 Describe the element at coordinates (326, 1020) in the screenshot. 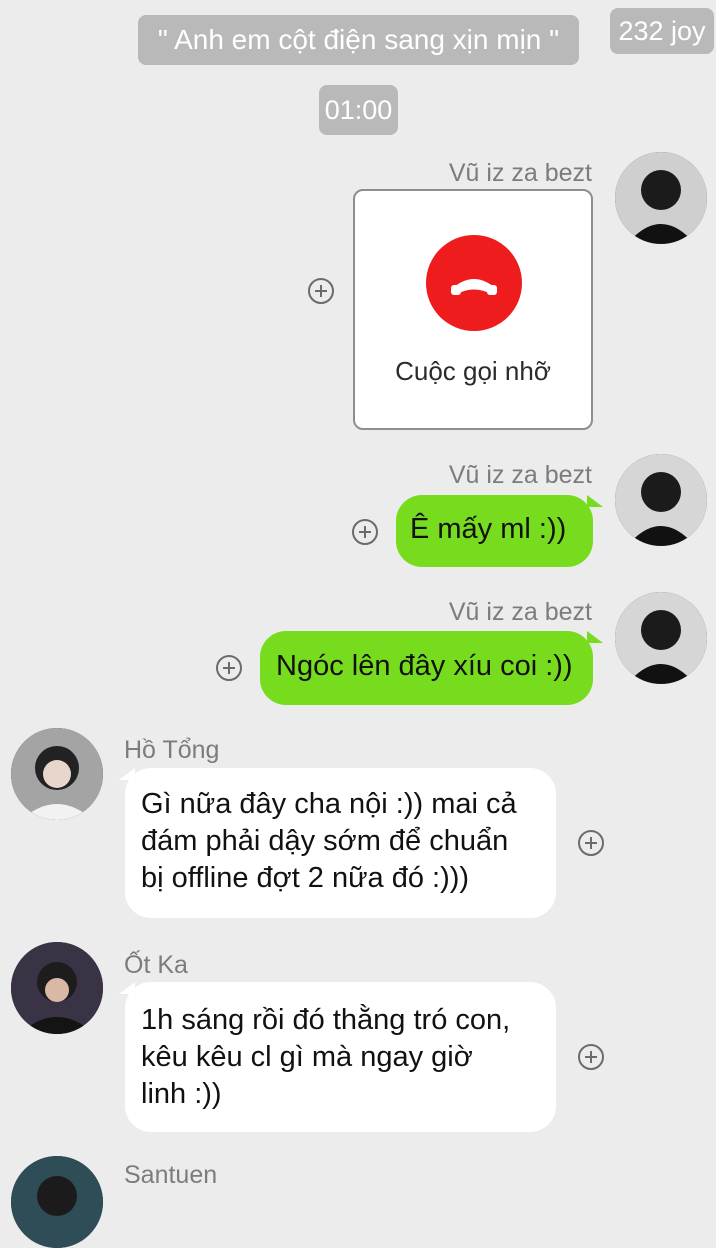

I see `message-line: 1h sáng rồi đó thằng tró con,` at that location.